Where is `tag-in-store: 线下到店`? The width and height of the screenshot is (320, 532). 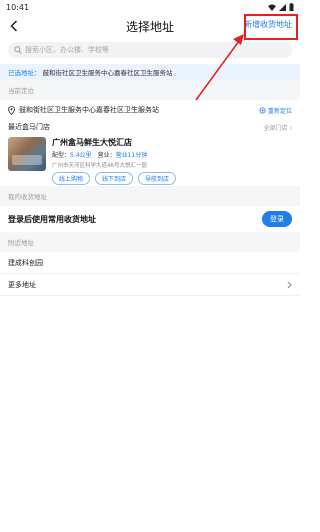 tag-in-store: 线下到店 is located at coordinates (114, 178).